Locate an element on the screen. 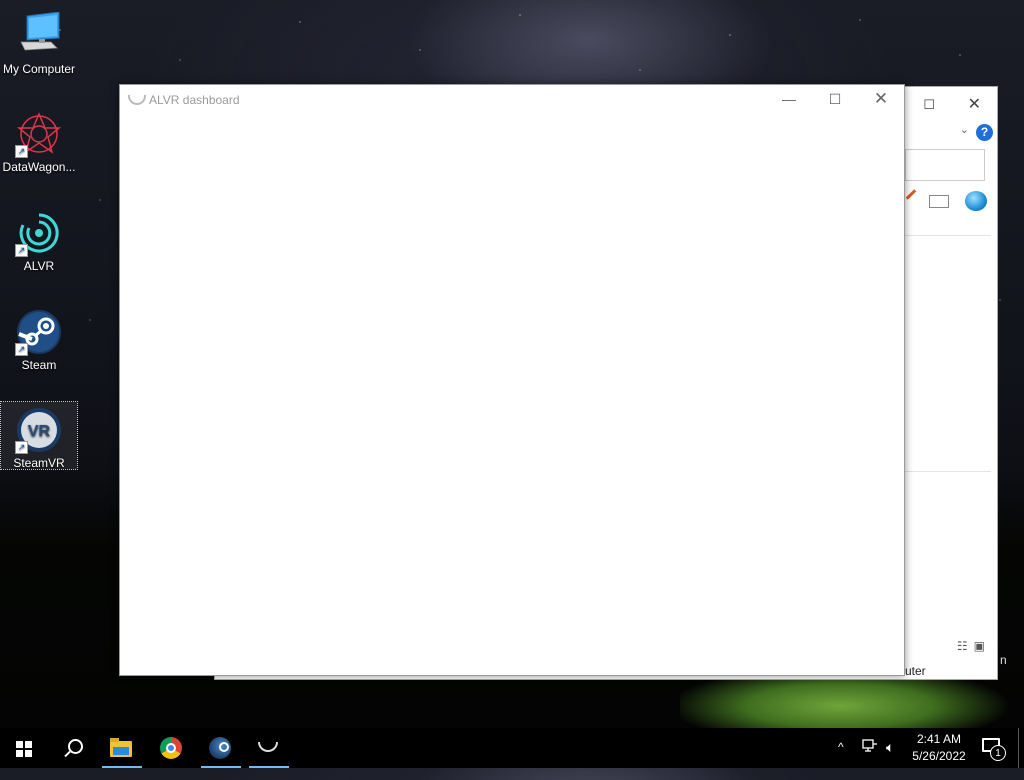 This screenshot has width=1024, height=780. desktop-icon-steam: ↗ Steam is located at coordinates (39, 339).